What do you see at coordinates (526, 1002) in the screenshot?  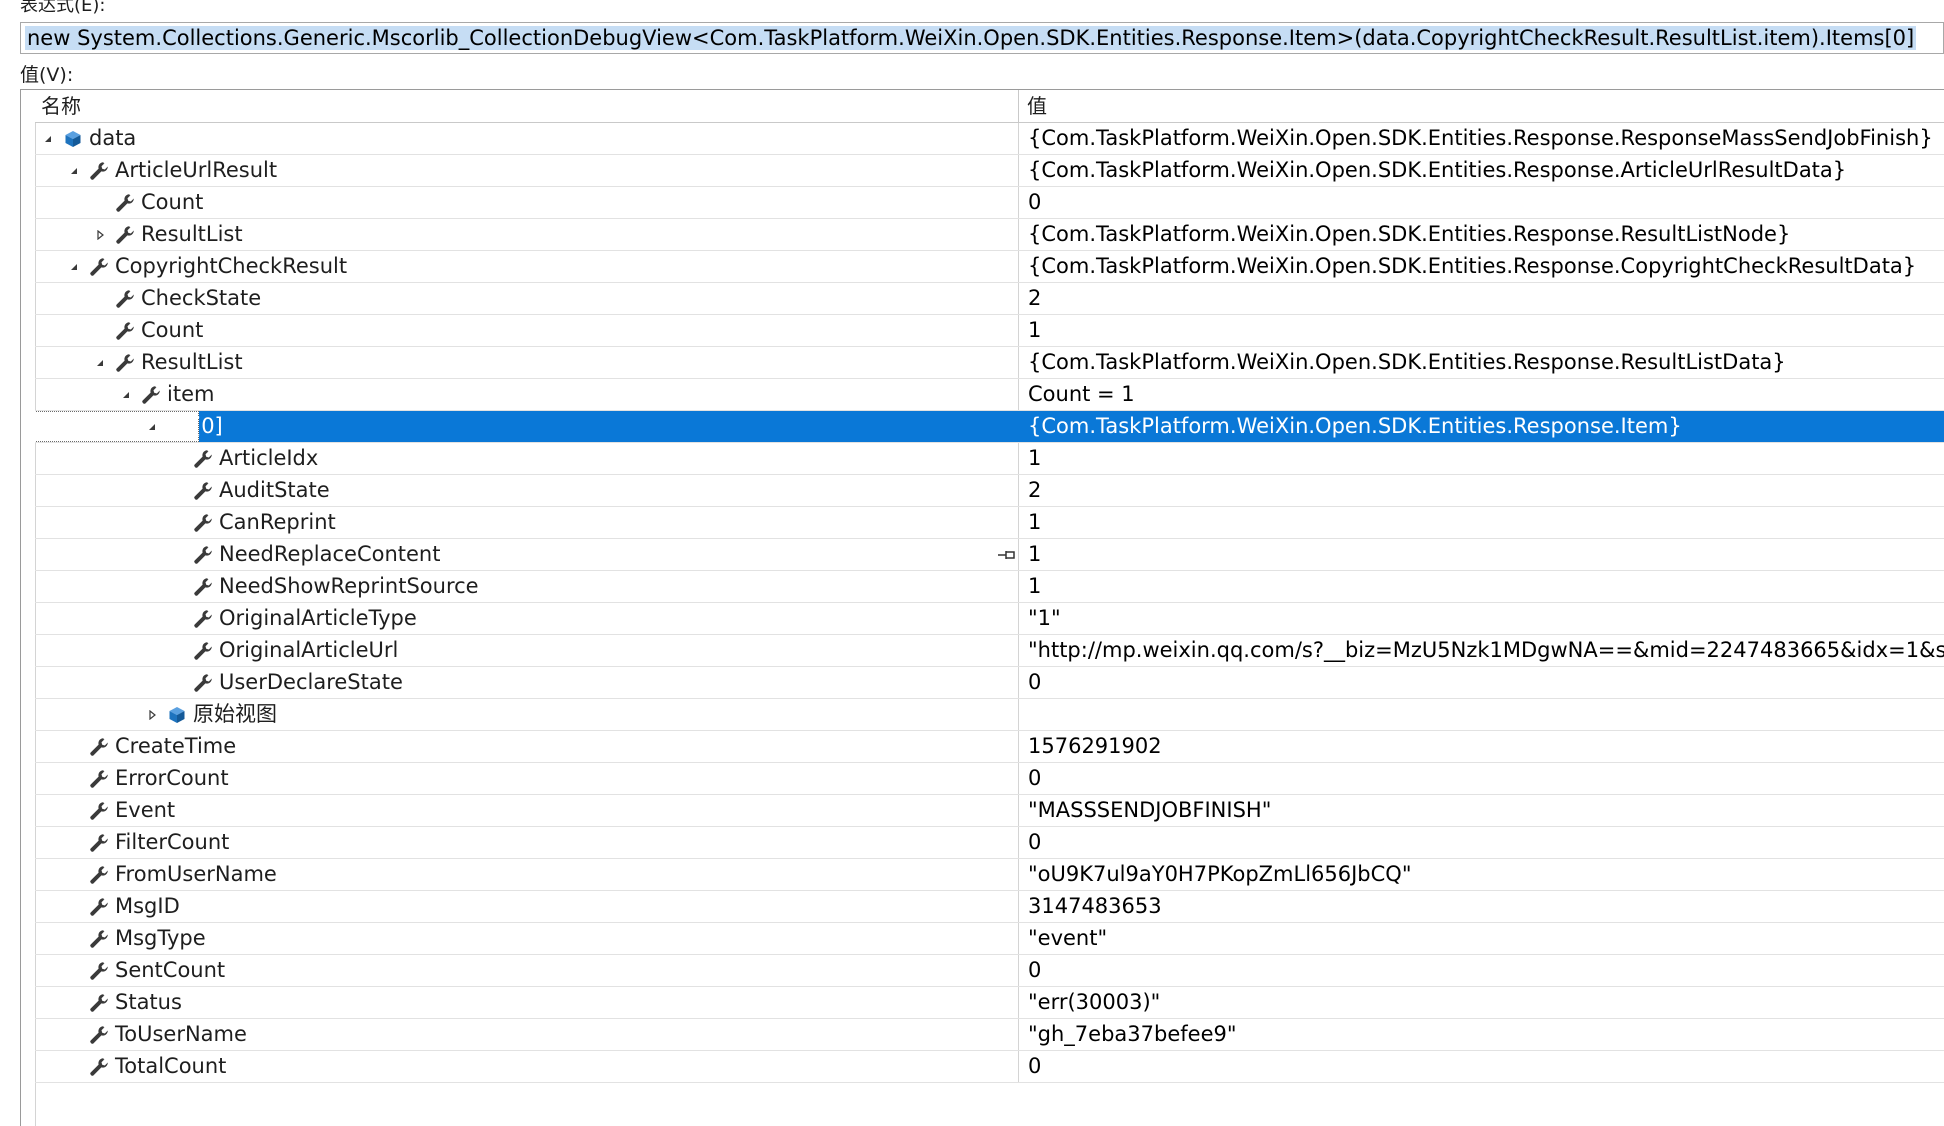 I see `name-cell: Status` at bounding box center [526, 1002].